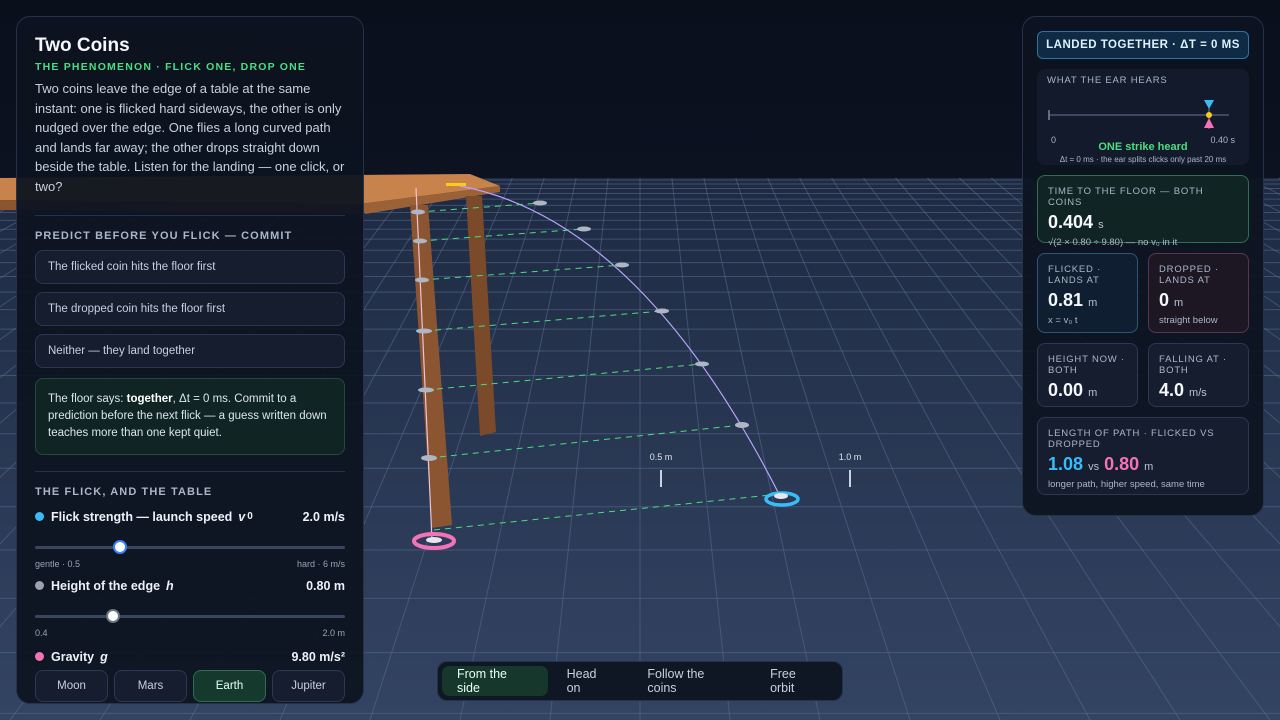  Describe the element at coordinates (1198, 375) in the screenshot. I see `falling-speed-card: FALLING AT · BOTH 4.0 m/s` at that location.